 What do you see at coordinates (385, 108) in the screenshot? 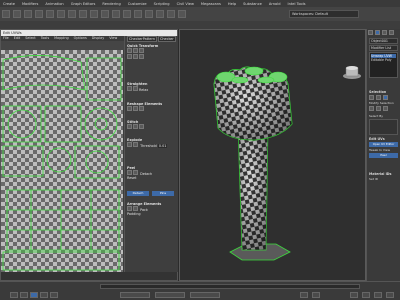
I see `loop-icon` at bounding box center [385, 108].